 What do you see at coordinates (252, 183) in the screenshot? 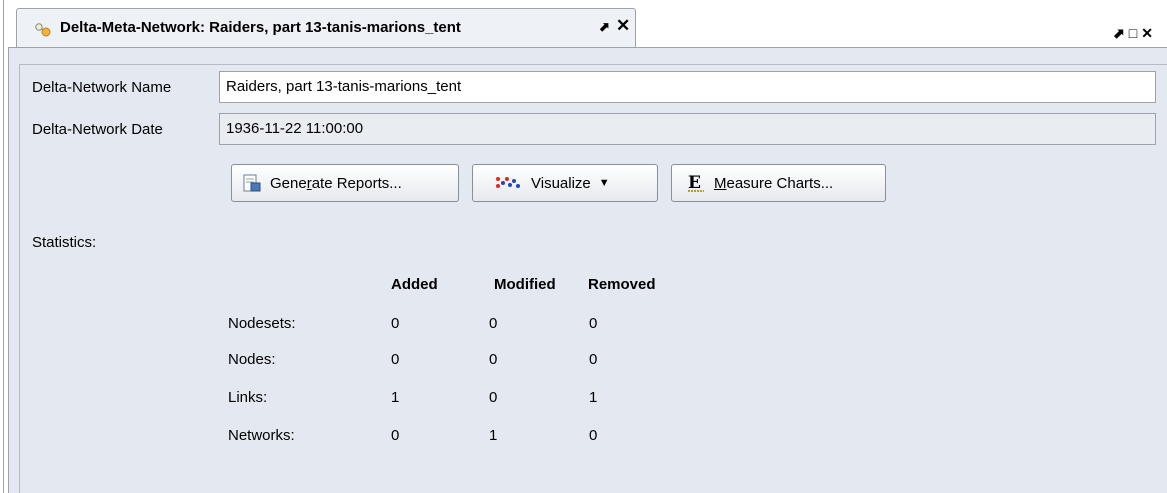
I see `report-icon` at bounding box center [252, 183].